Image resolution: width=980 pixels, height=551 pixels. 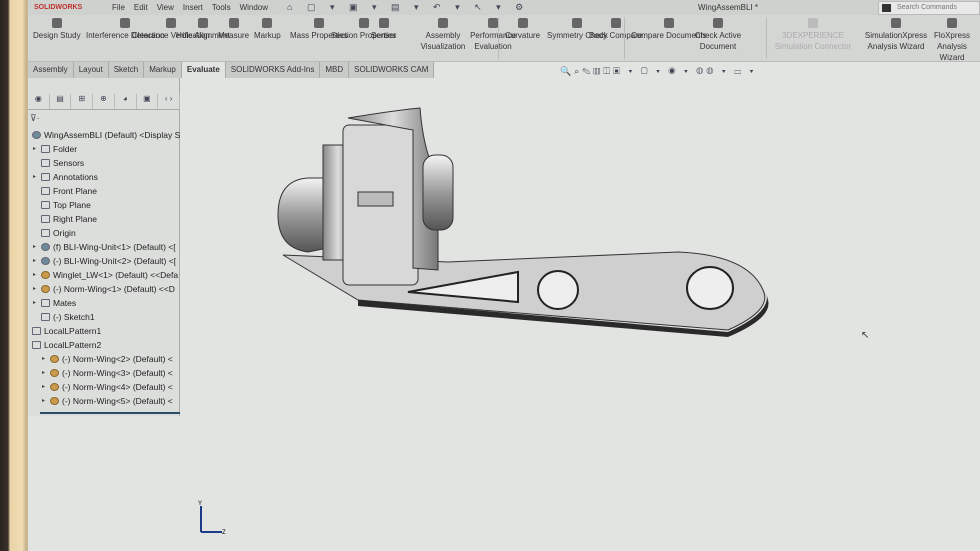 I want to click on tab-mbd: MBD, so click(x=335, y=70).